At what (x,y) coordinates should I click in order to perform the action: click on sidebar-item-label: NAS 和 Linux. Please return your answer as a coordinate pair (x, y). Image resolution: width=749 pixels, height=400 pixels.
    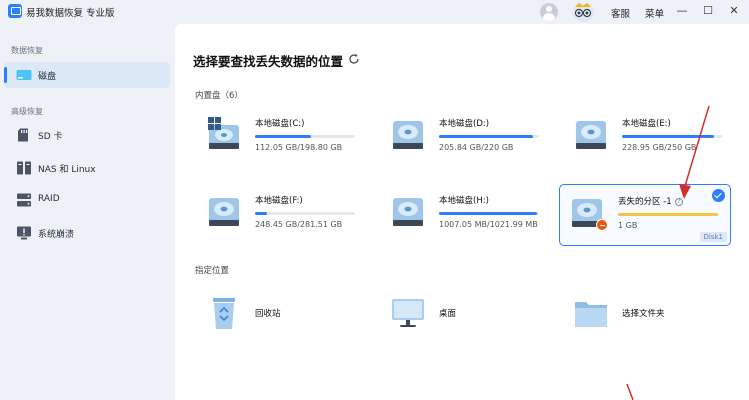
    Looking at the image, I should click on (67, 170).